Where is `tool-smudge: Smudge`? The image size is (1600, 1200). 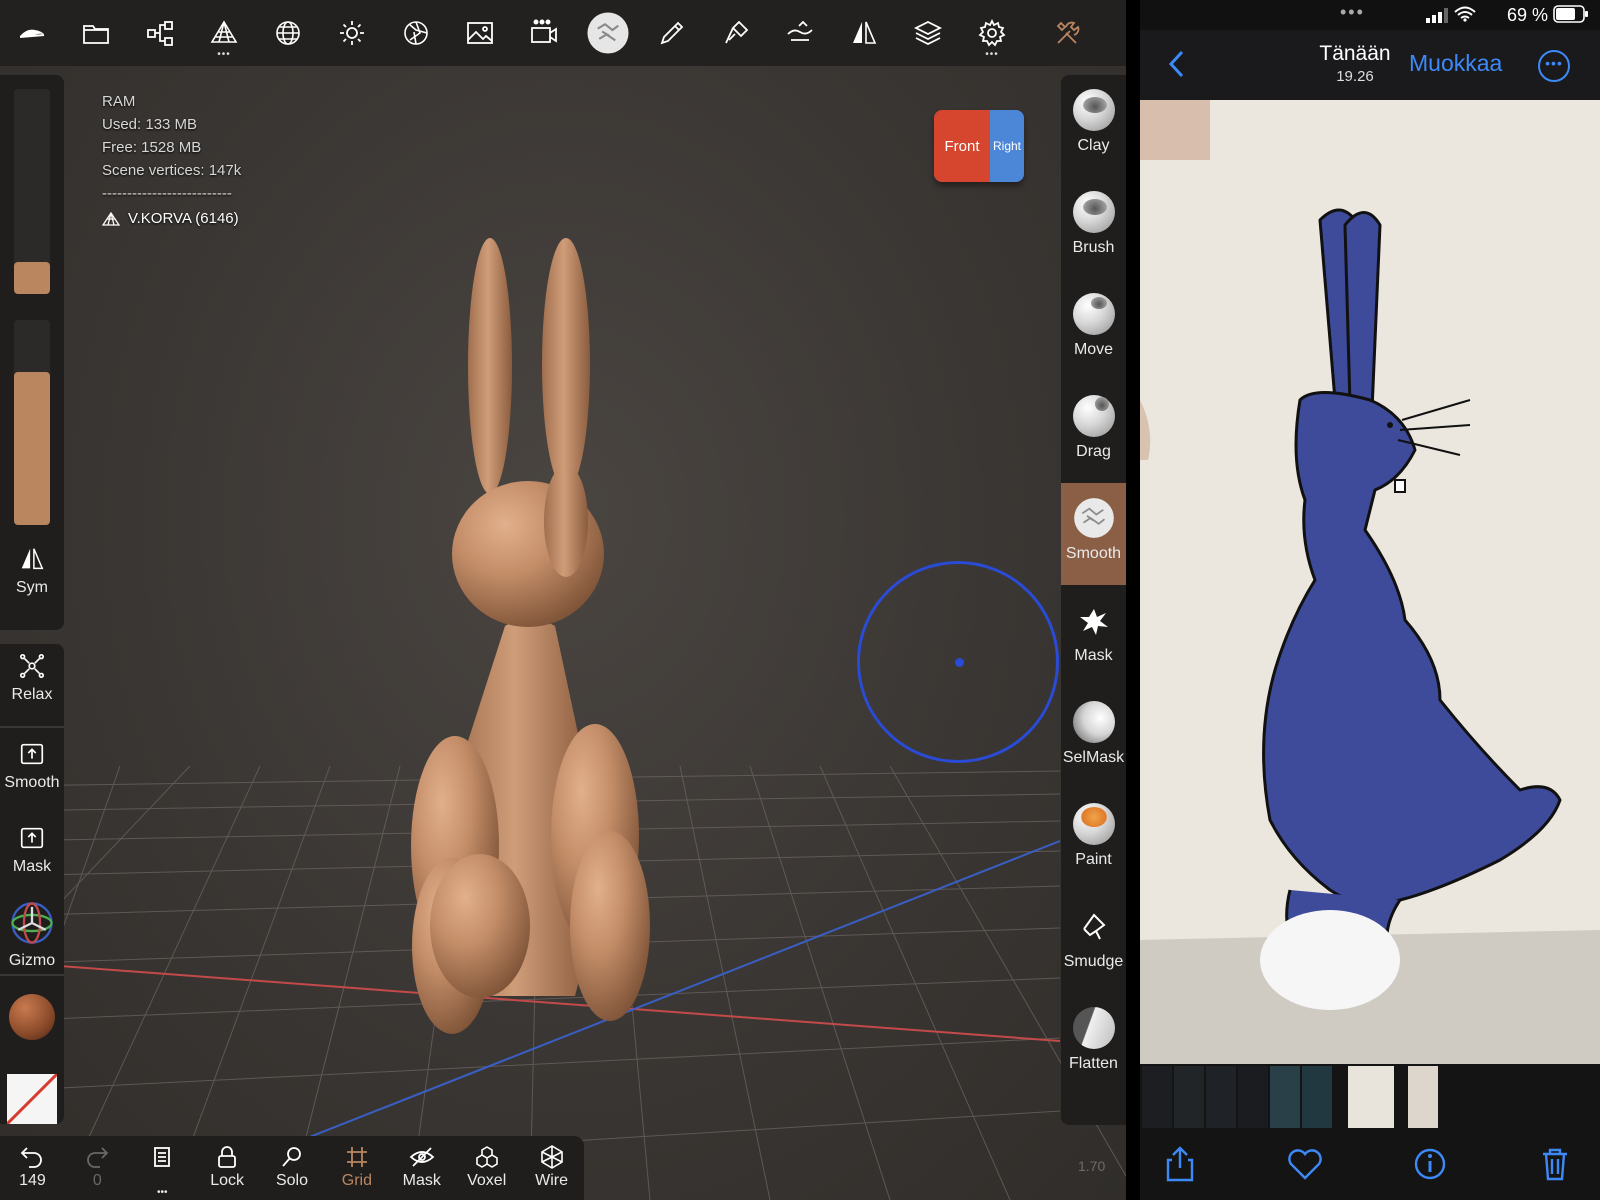 tool-smudge: Smudge is located at coordinates (1093, 942).